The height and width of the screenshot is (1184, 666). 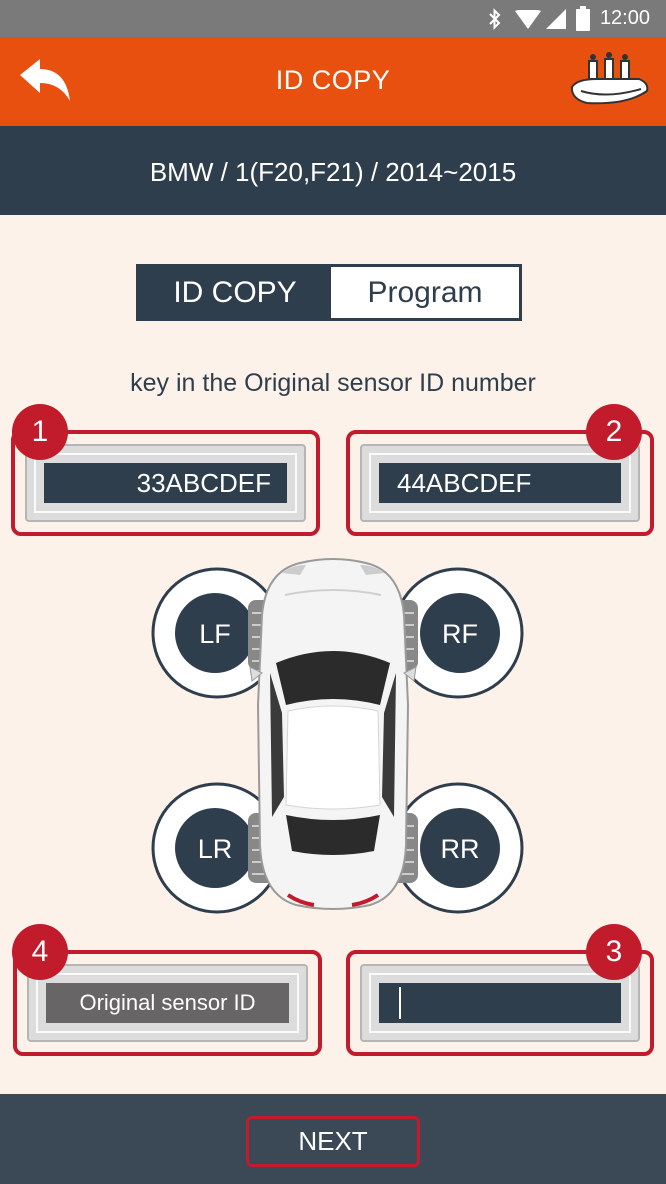 I want to click on tpms-logo-icon, so click(x=609, y=78).